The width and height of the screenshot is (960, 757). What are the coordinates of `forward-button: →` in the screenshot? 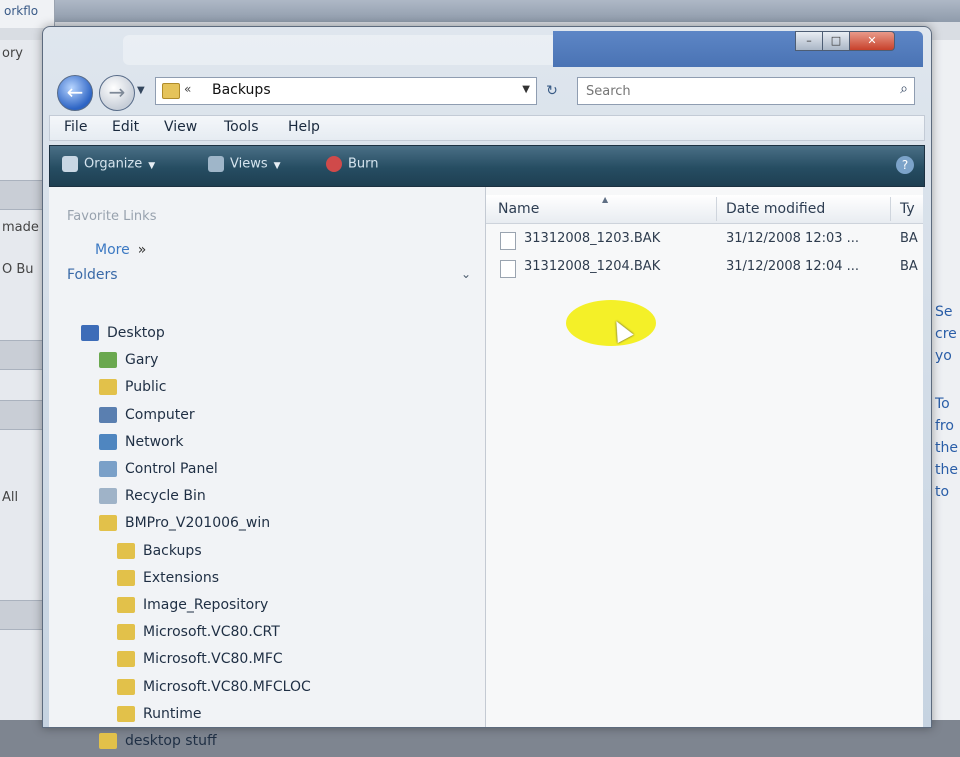 It's located at (117, 93).